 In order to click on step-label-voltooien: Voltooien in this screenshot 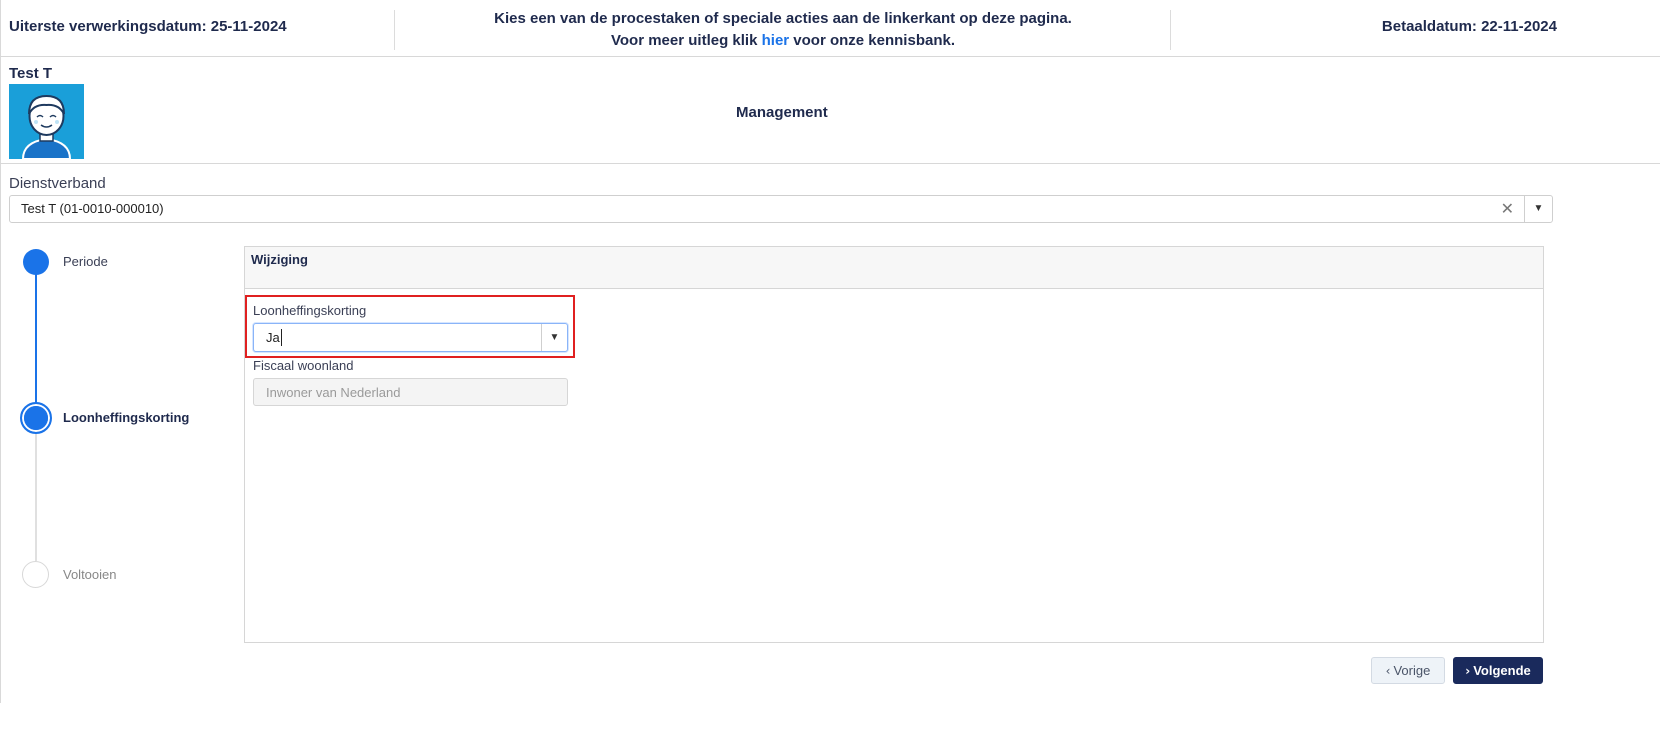, I will do `click(90, 574)`.